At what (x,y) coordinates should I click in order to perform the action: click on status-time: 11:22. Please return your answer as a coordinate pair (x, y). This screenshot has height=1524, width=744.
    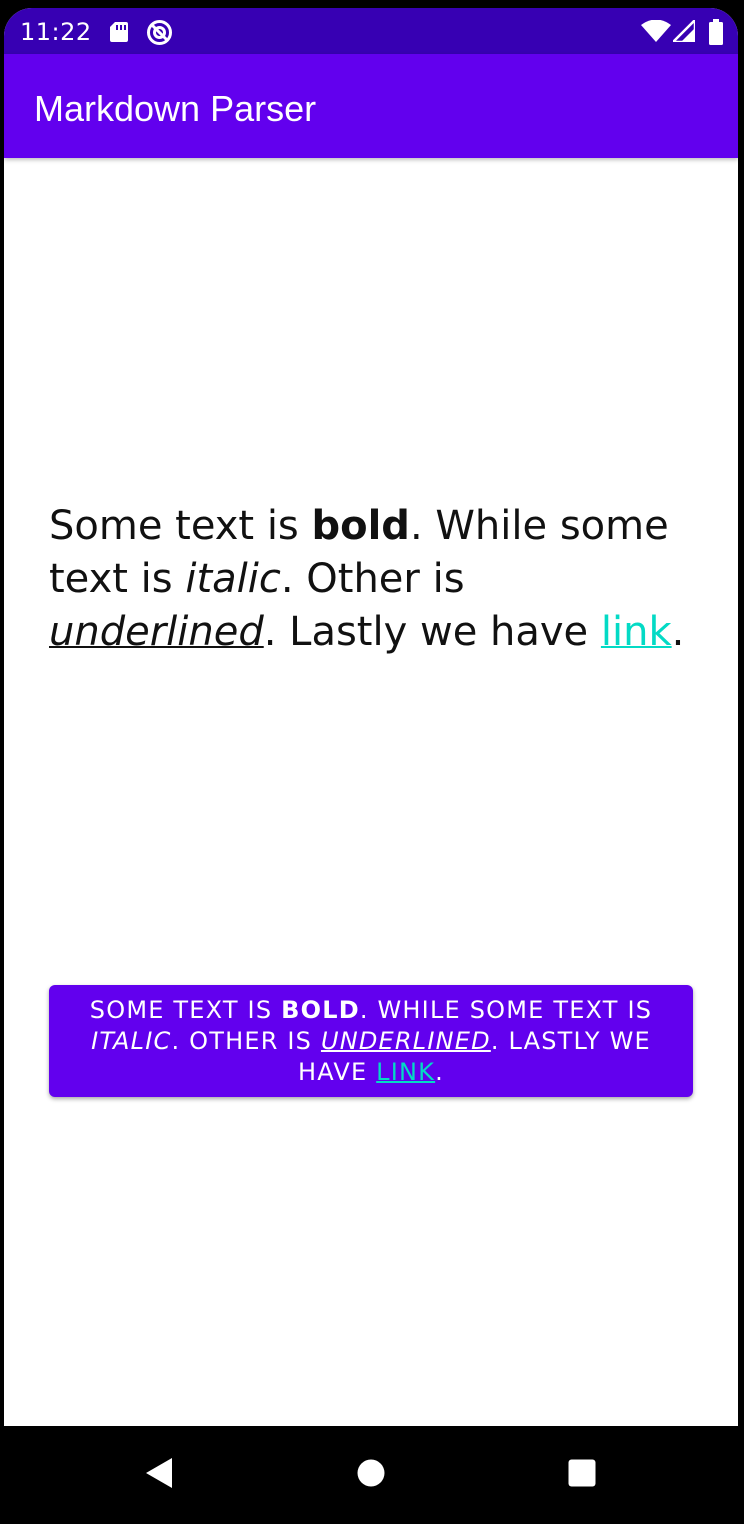
    Looking at the image, I should click on (56, 32).